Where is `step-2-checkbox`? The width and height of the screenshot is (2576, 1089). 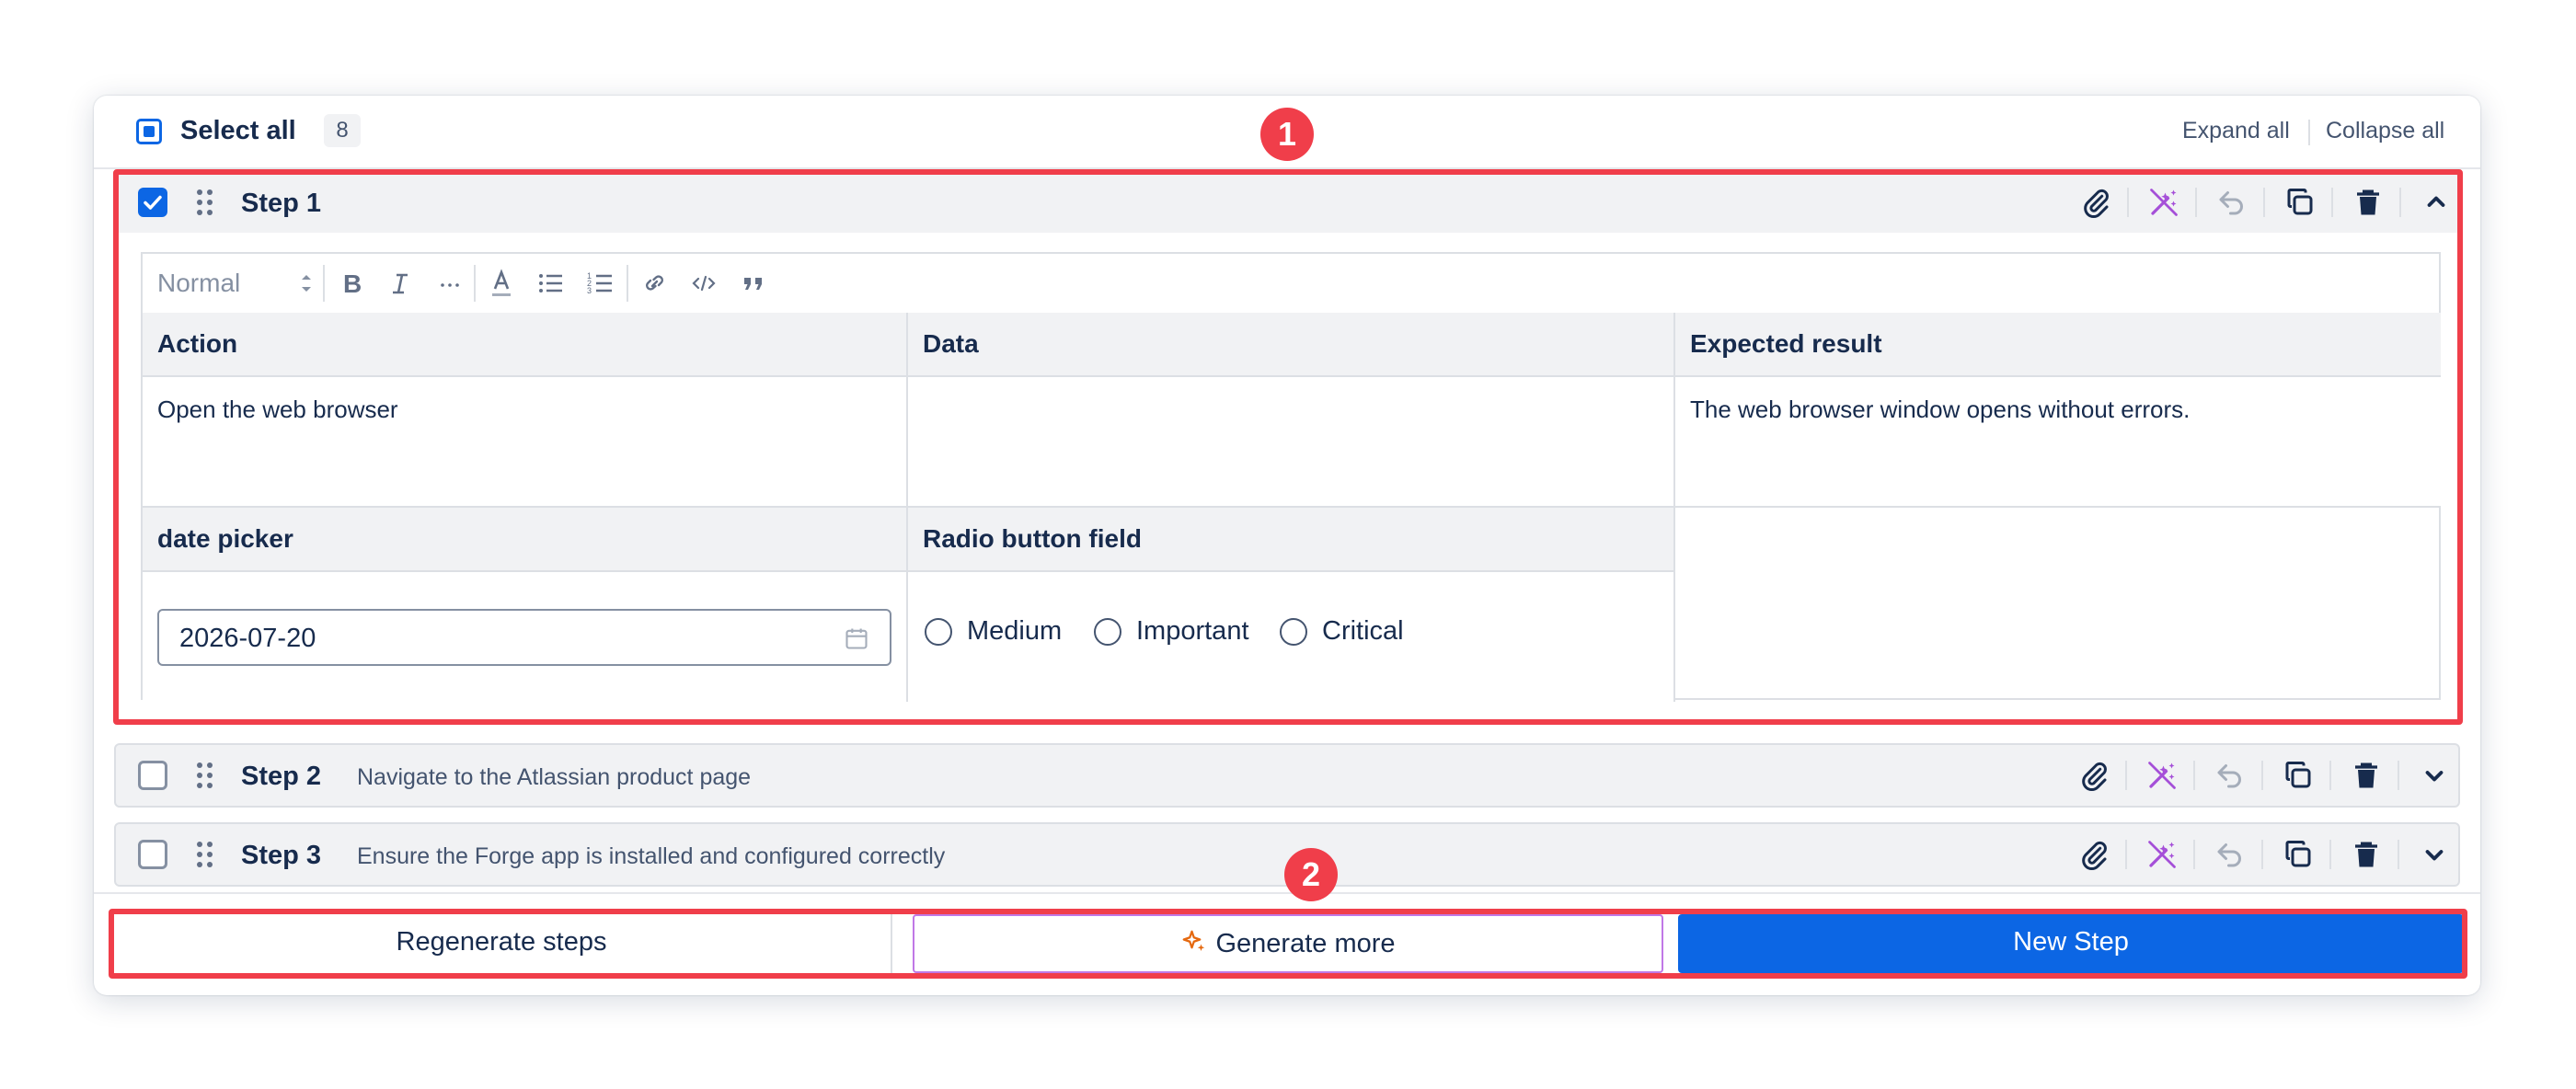
step-2-checkbox is located at coordinates (152, 775).